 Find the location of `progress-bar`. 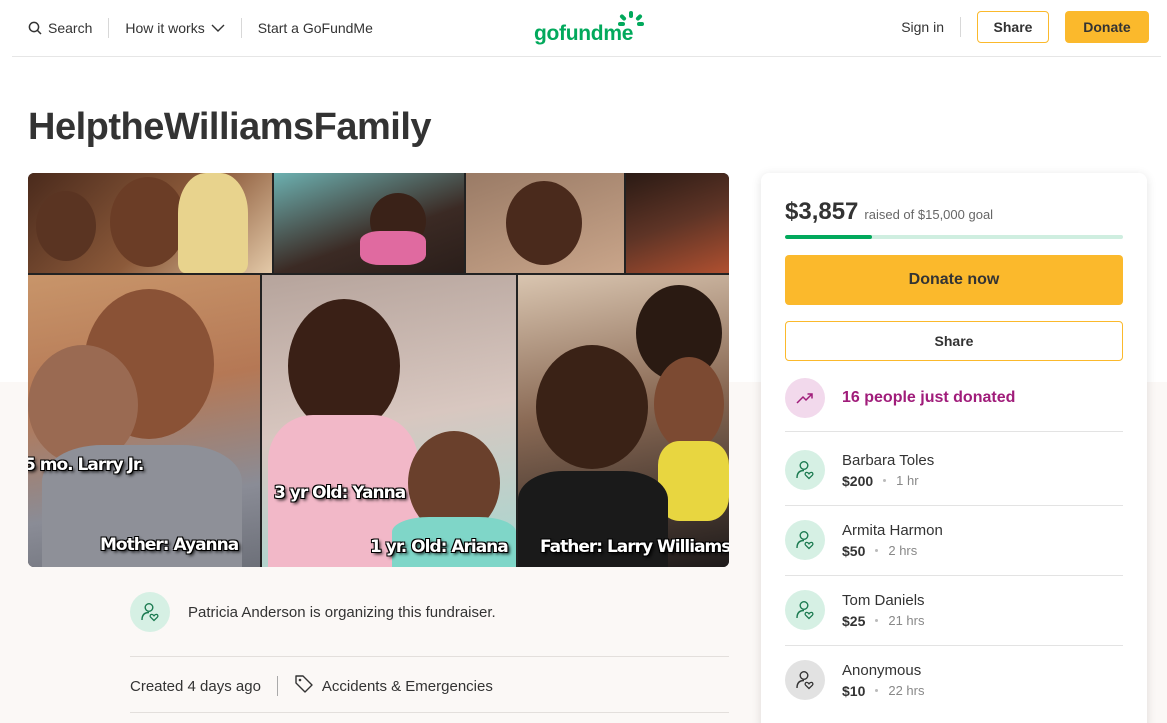

progress-bar is located at coordinates (954, 237).